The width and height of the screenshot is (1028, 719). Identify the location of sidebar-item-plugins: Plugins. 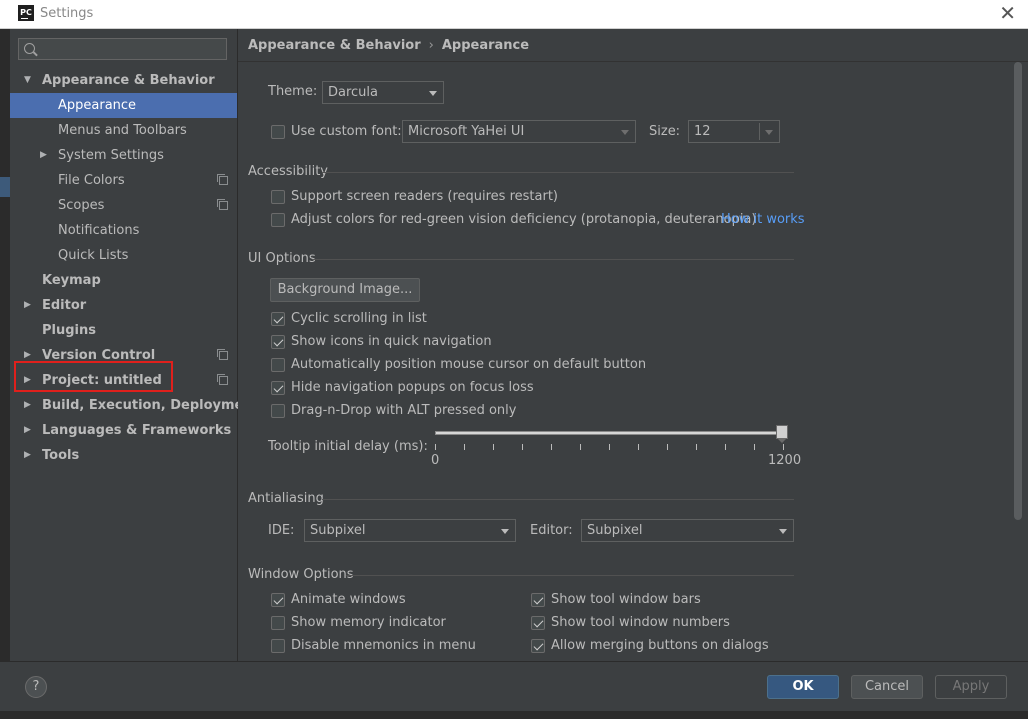
(123, 330).